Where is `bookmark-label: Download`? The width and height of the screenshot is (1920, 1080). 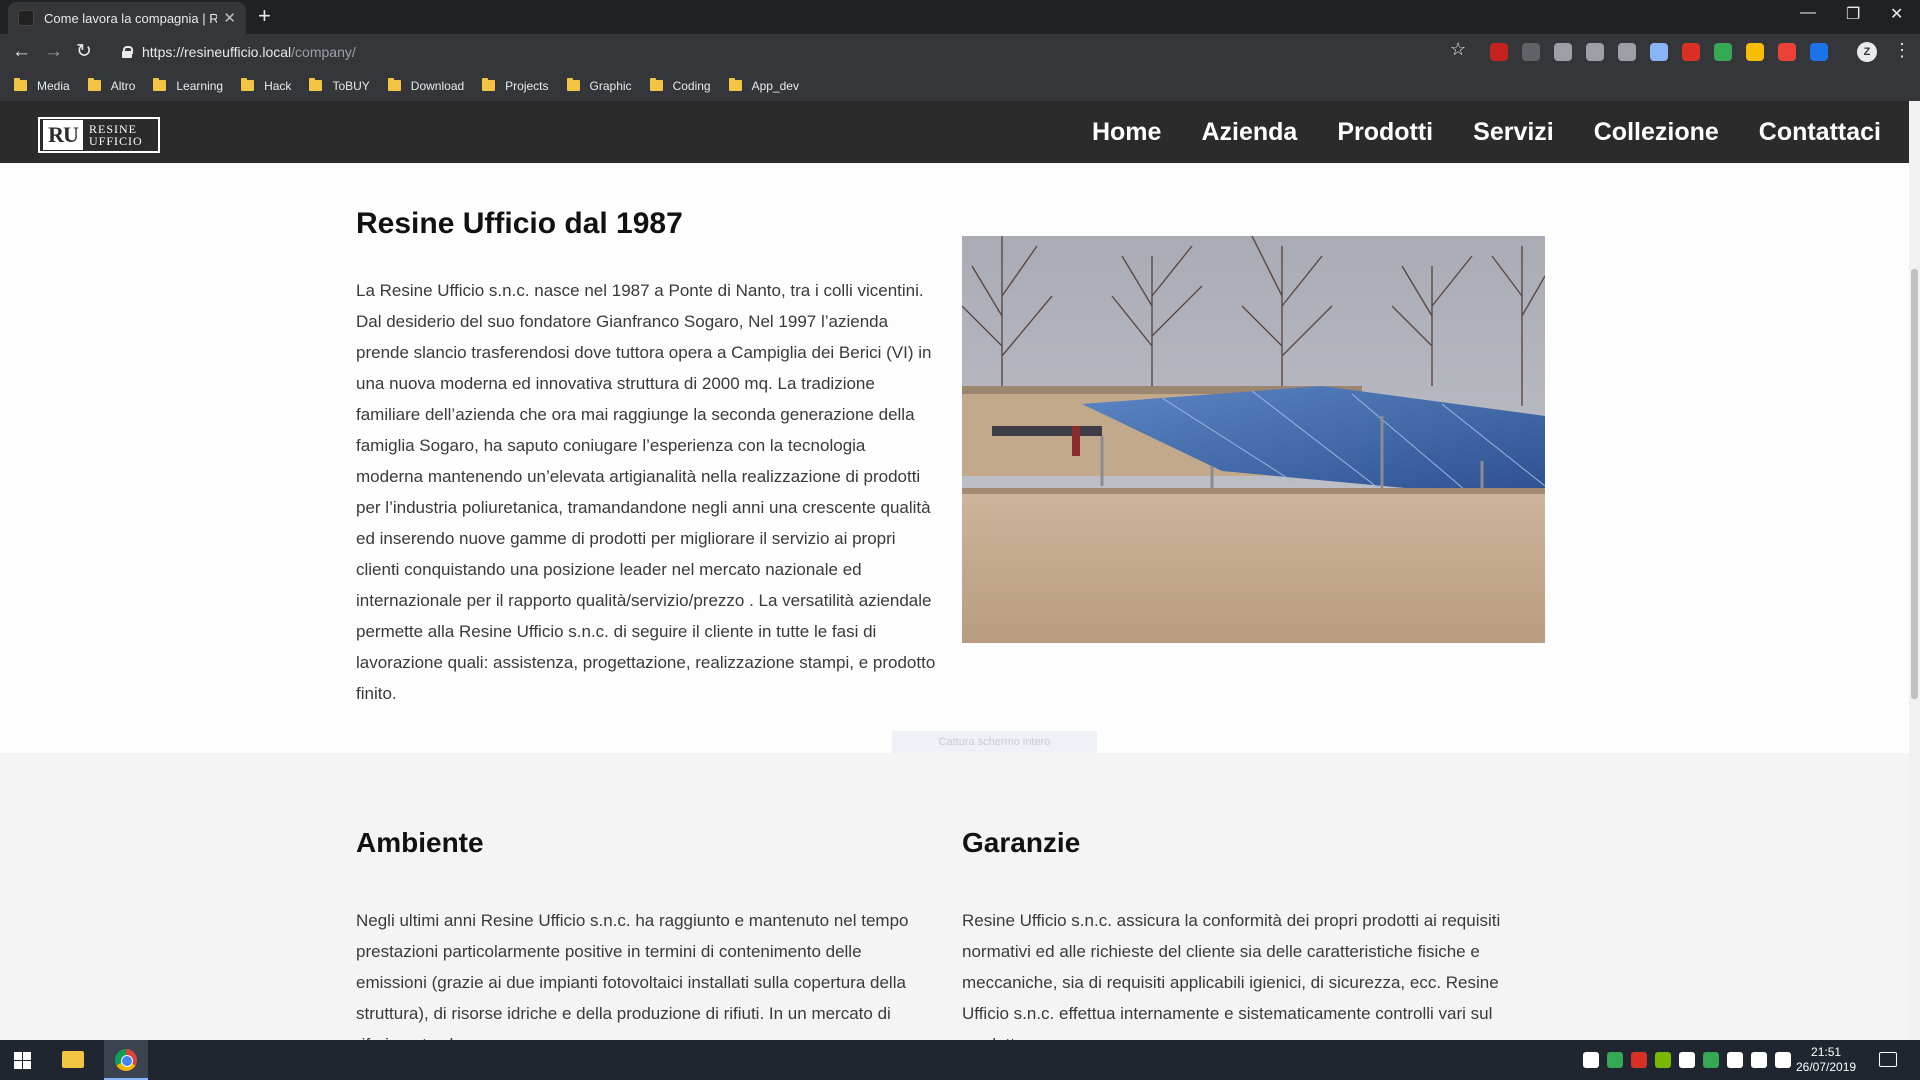
bookmark-label: Download is located at coordinates (437, 85).